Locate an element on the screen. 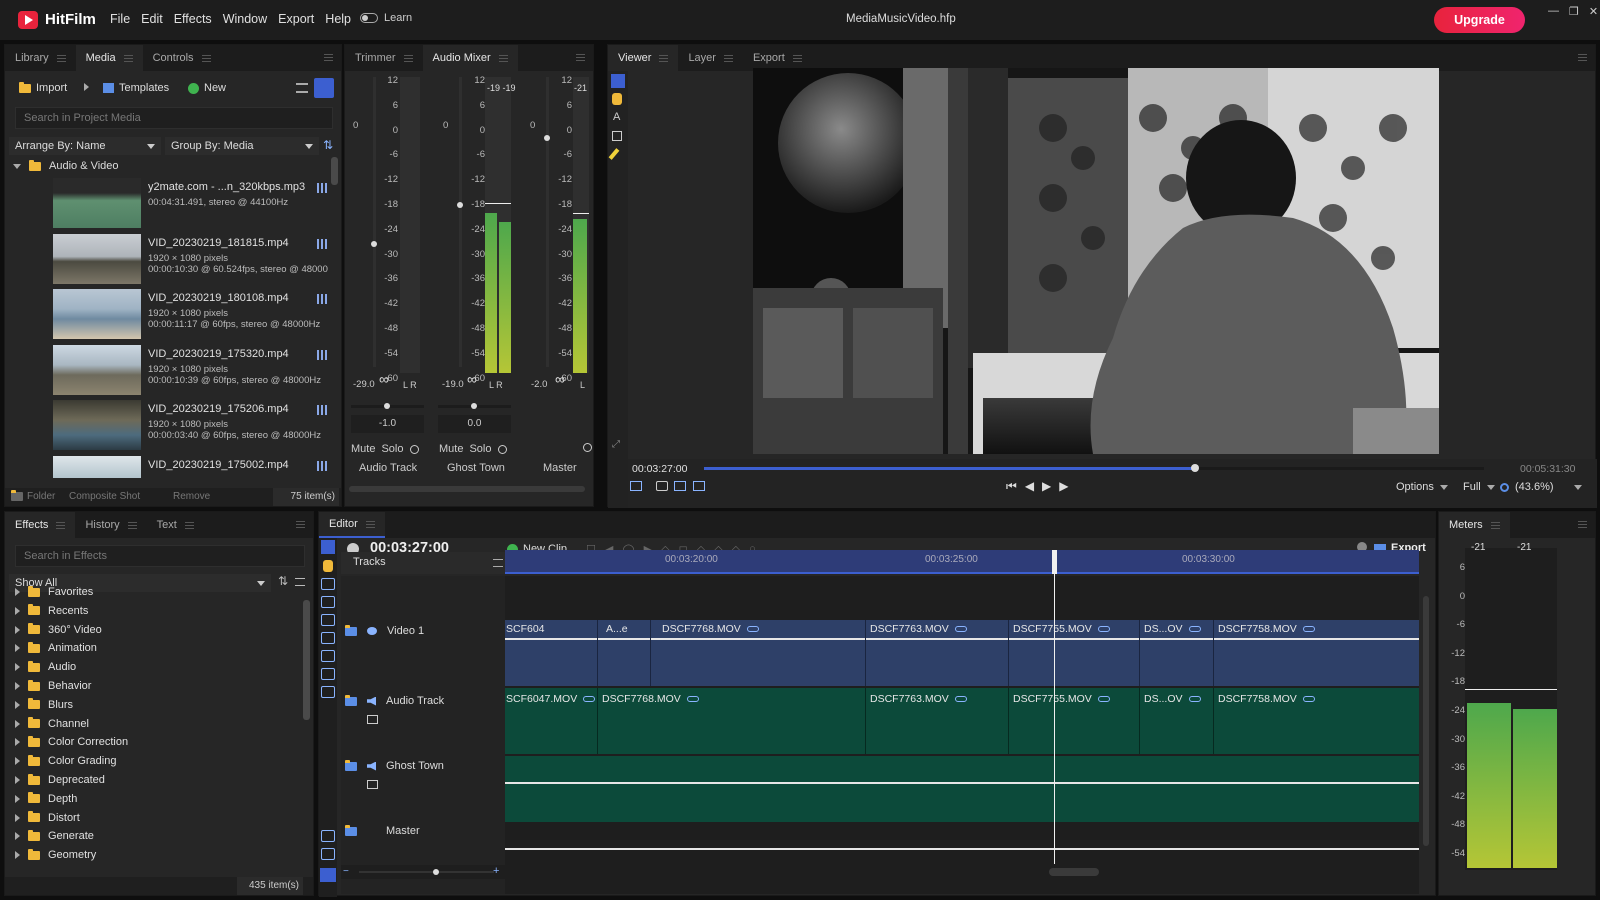 This screenshot has height=900, width=1600. tab-editor: Editor is located at coordinates (352, 525).